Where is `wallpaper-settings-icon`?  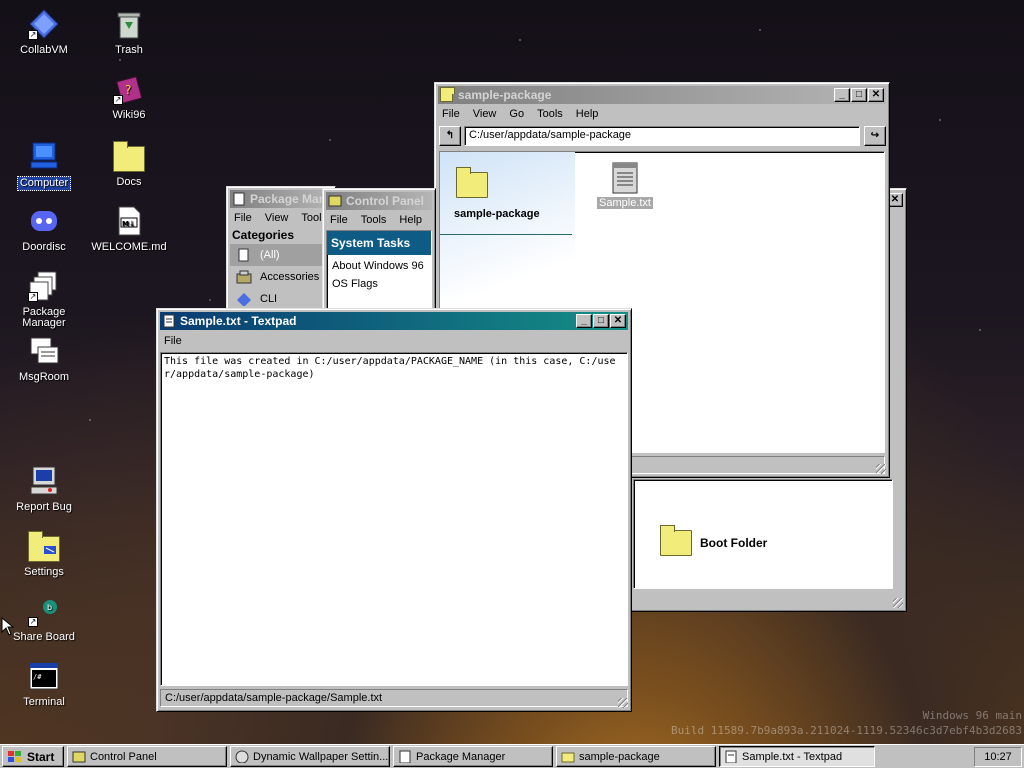 wallpaper-settings-icon is located at coordinates (242, 756).